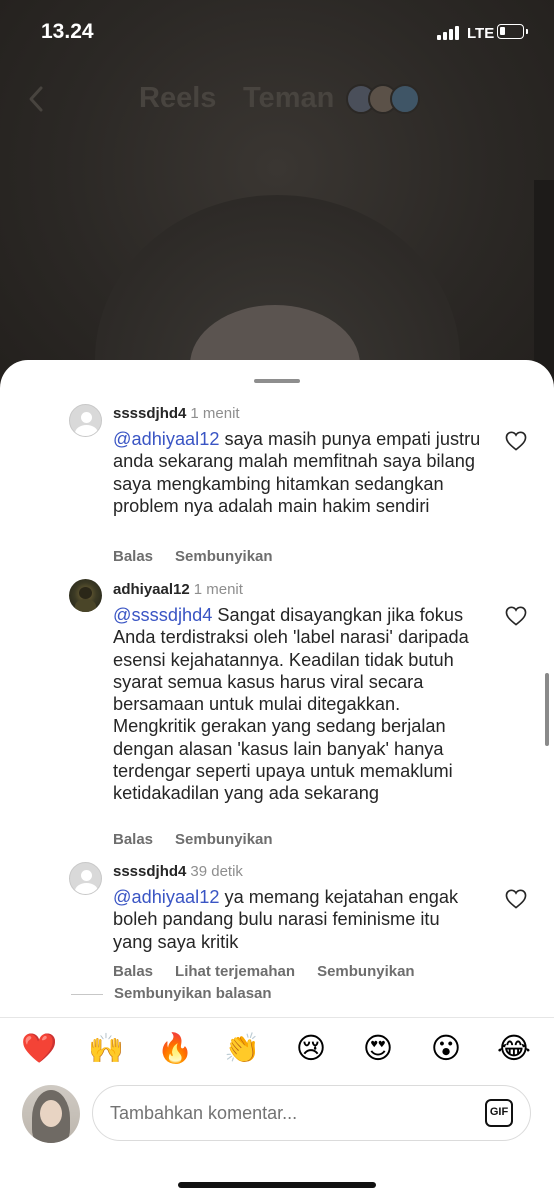 Image resolution: width=554 pixels, height=1200 pixels. Describe the element at coordinates (378, 1048) in the screenshot. I see `emoji-heart-eyes: 😍` at that location.